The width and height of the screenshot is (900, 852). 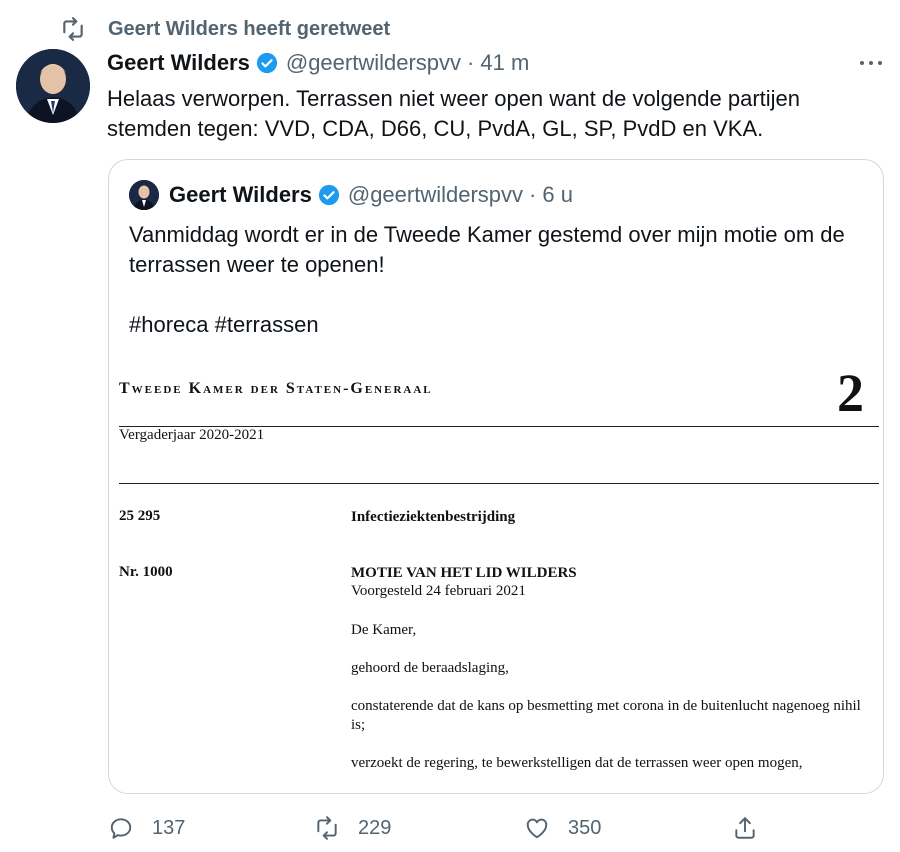 What do you see at coordinates (178, 63) in the screenshot?
I see `author-name: Geert Wilders` at bounding box center [178, 63].